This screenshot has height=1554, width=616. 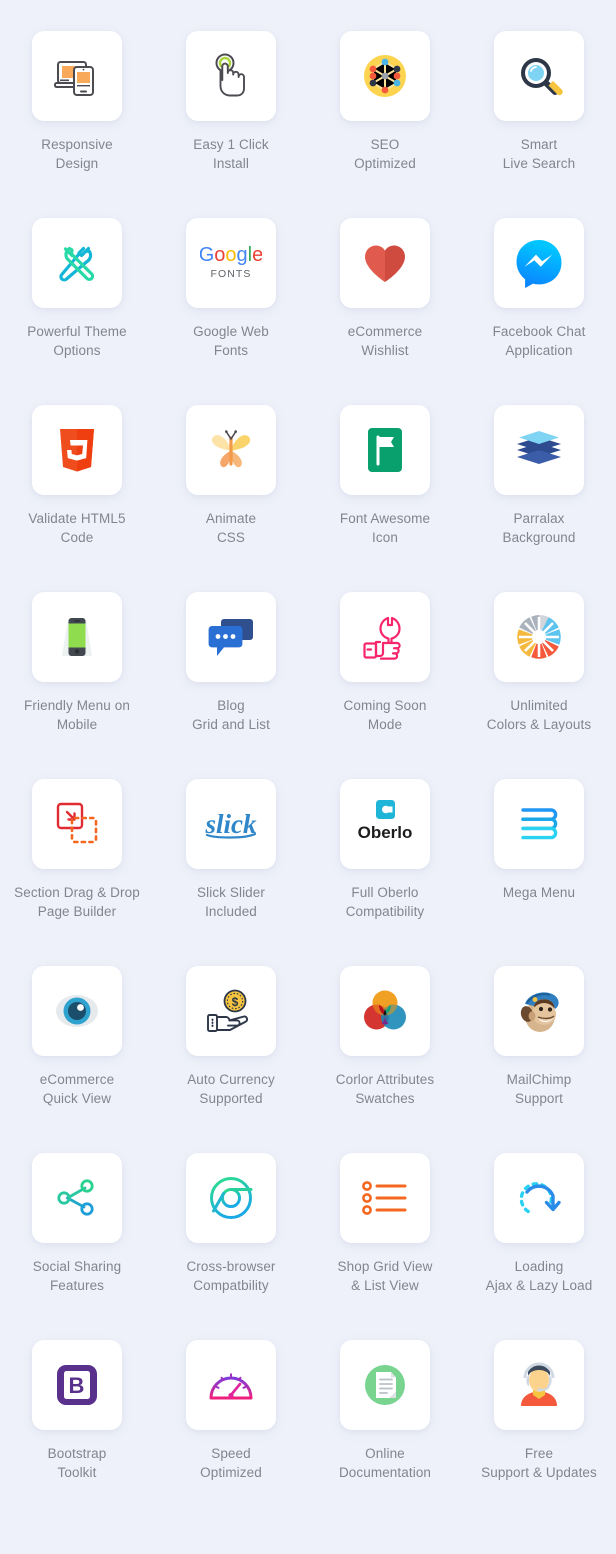 What do you see at coordinates (231, 124) in the screenshot?
I see `feature-cell: Easy 1 Click Install` at bounding box center [231, 124].